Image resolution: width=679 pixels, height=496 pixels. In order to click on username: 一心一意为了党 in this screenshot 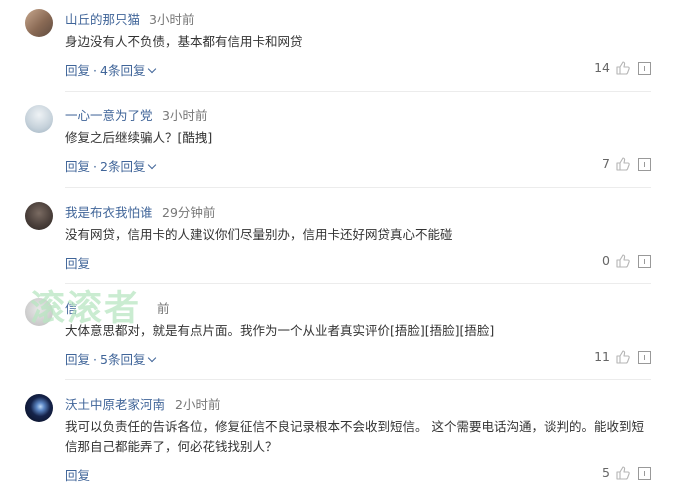, I will do `click(109, 114)`.